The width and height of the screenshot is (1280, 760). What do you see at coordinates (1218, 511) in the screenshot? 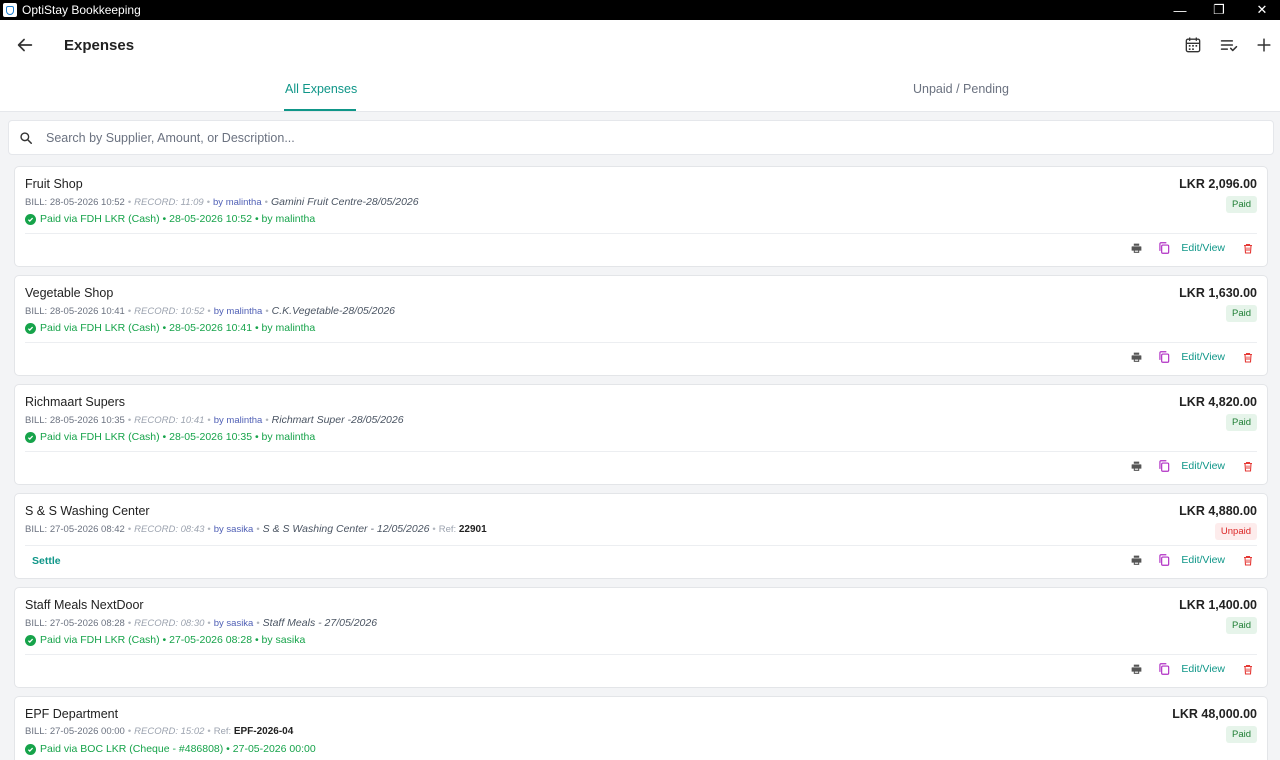
I see `expense-amount: LKR 4,880.00` at bounding box center [1218, 511].